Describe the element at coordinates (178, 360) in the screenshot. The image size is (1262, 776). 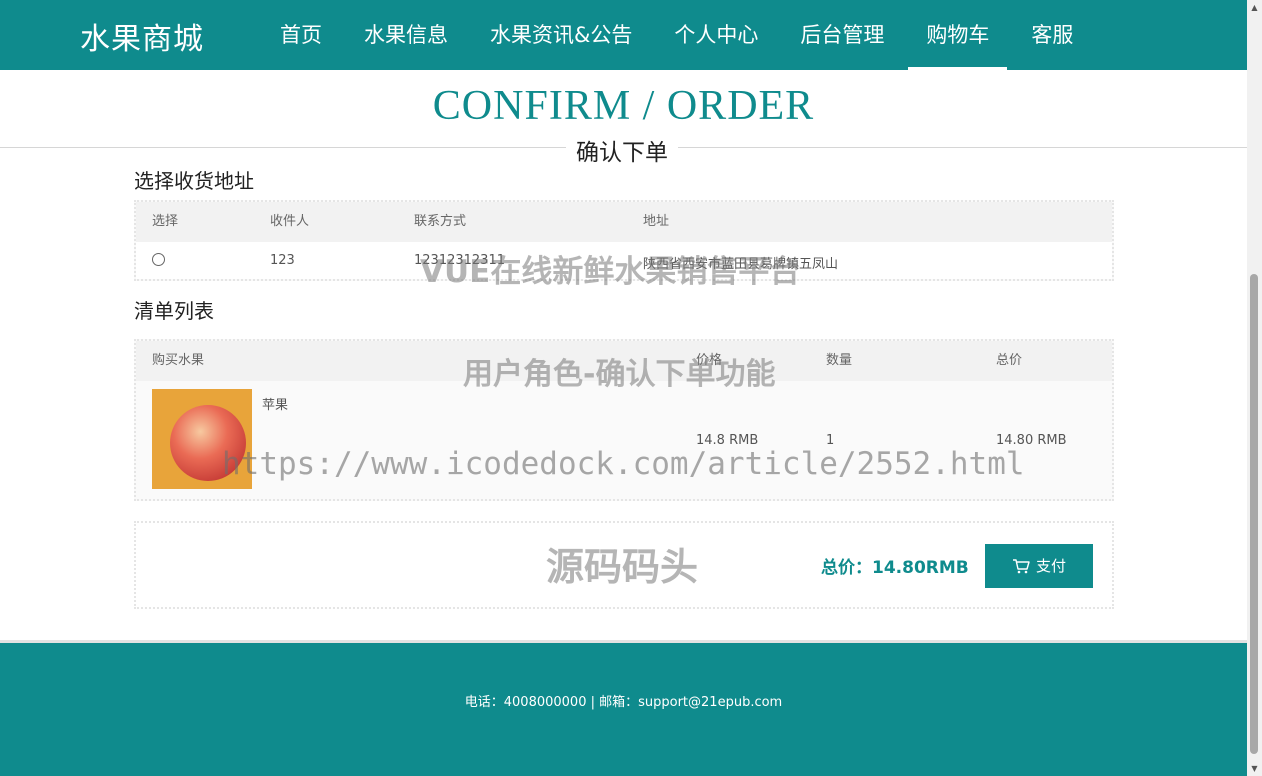
I see `col-fruit: 购买水果` at that location.